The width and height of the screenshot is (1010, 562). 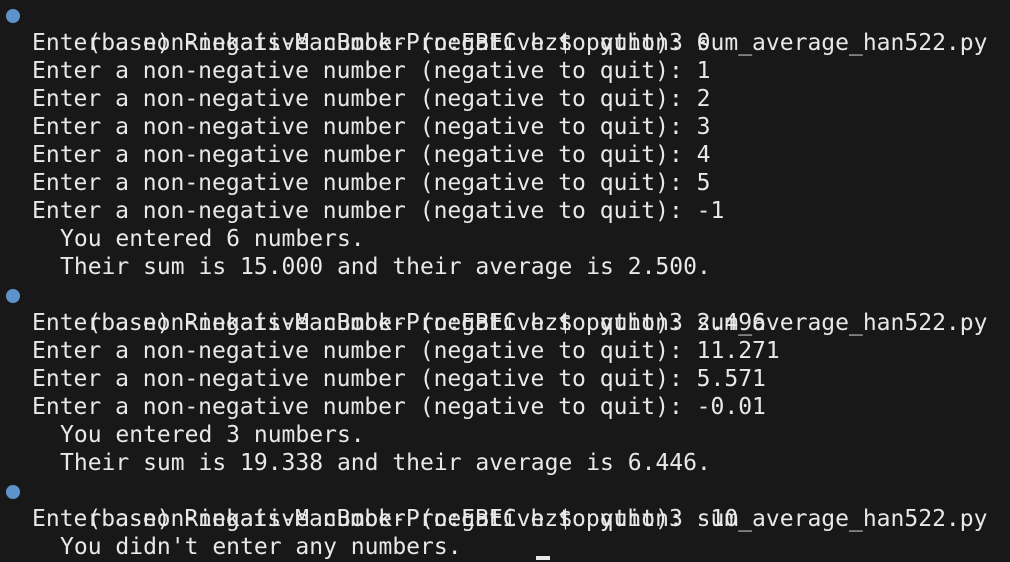 What do you see at coordinates (261, 547) in the screenshot?
I see `result-line: You didn't enter any numbers.` at bounding box center [261, 547].